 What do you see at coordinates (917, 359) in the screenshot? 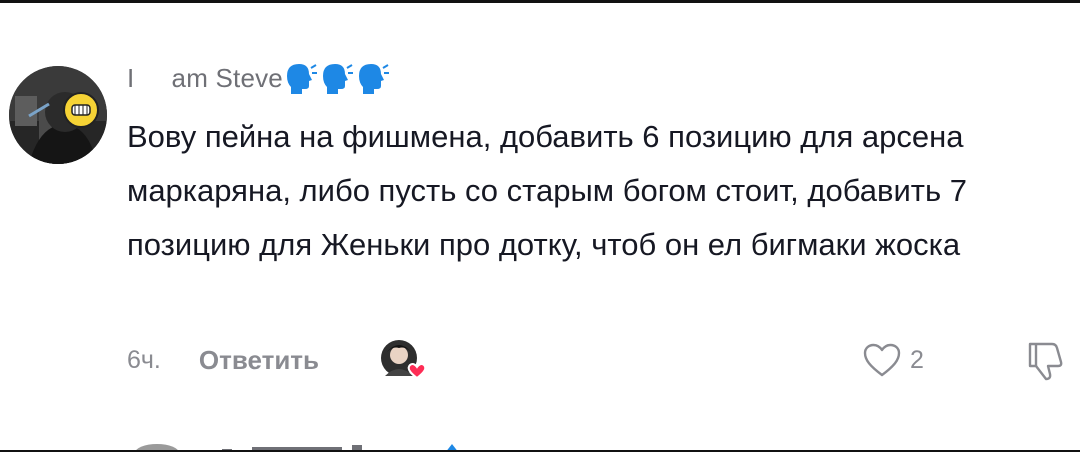
I see `like-count: 2` at bounding box center [917, 359].